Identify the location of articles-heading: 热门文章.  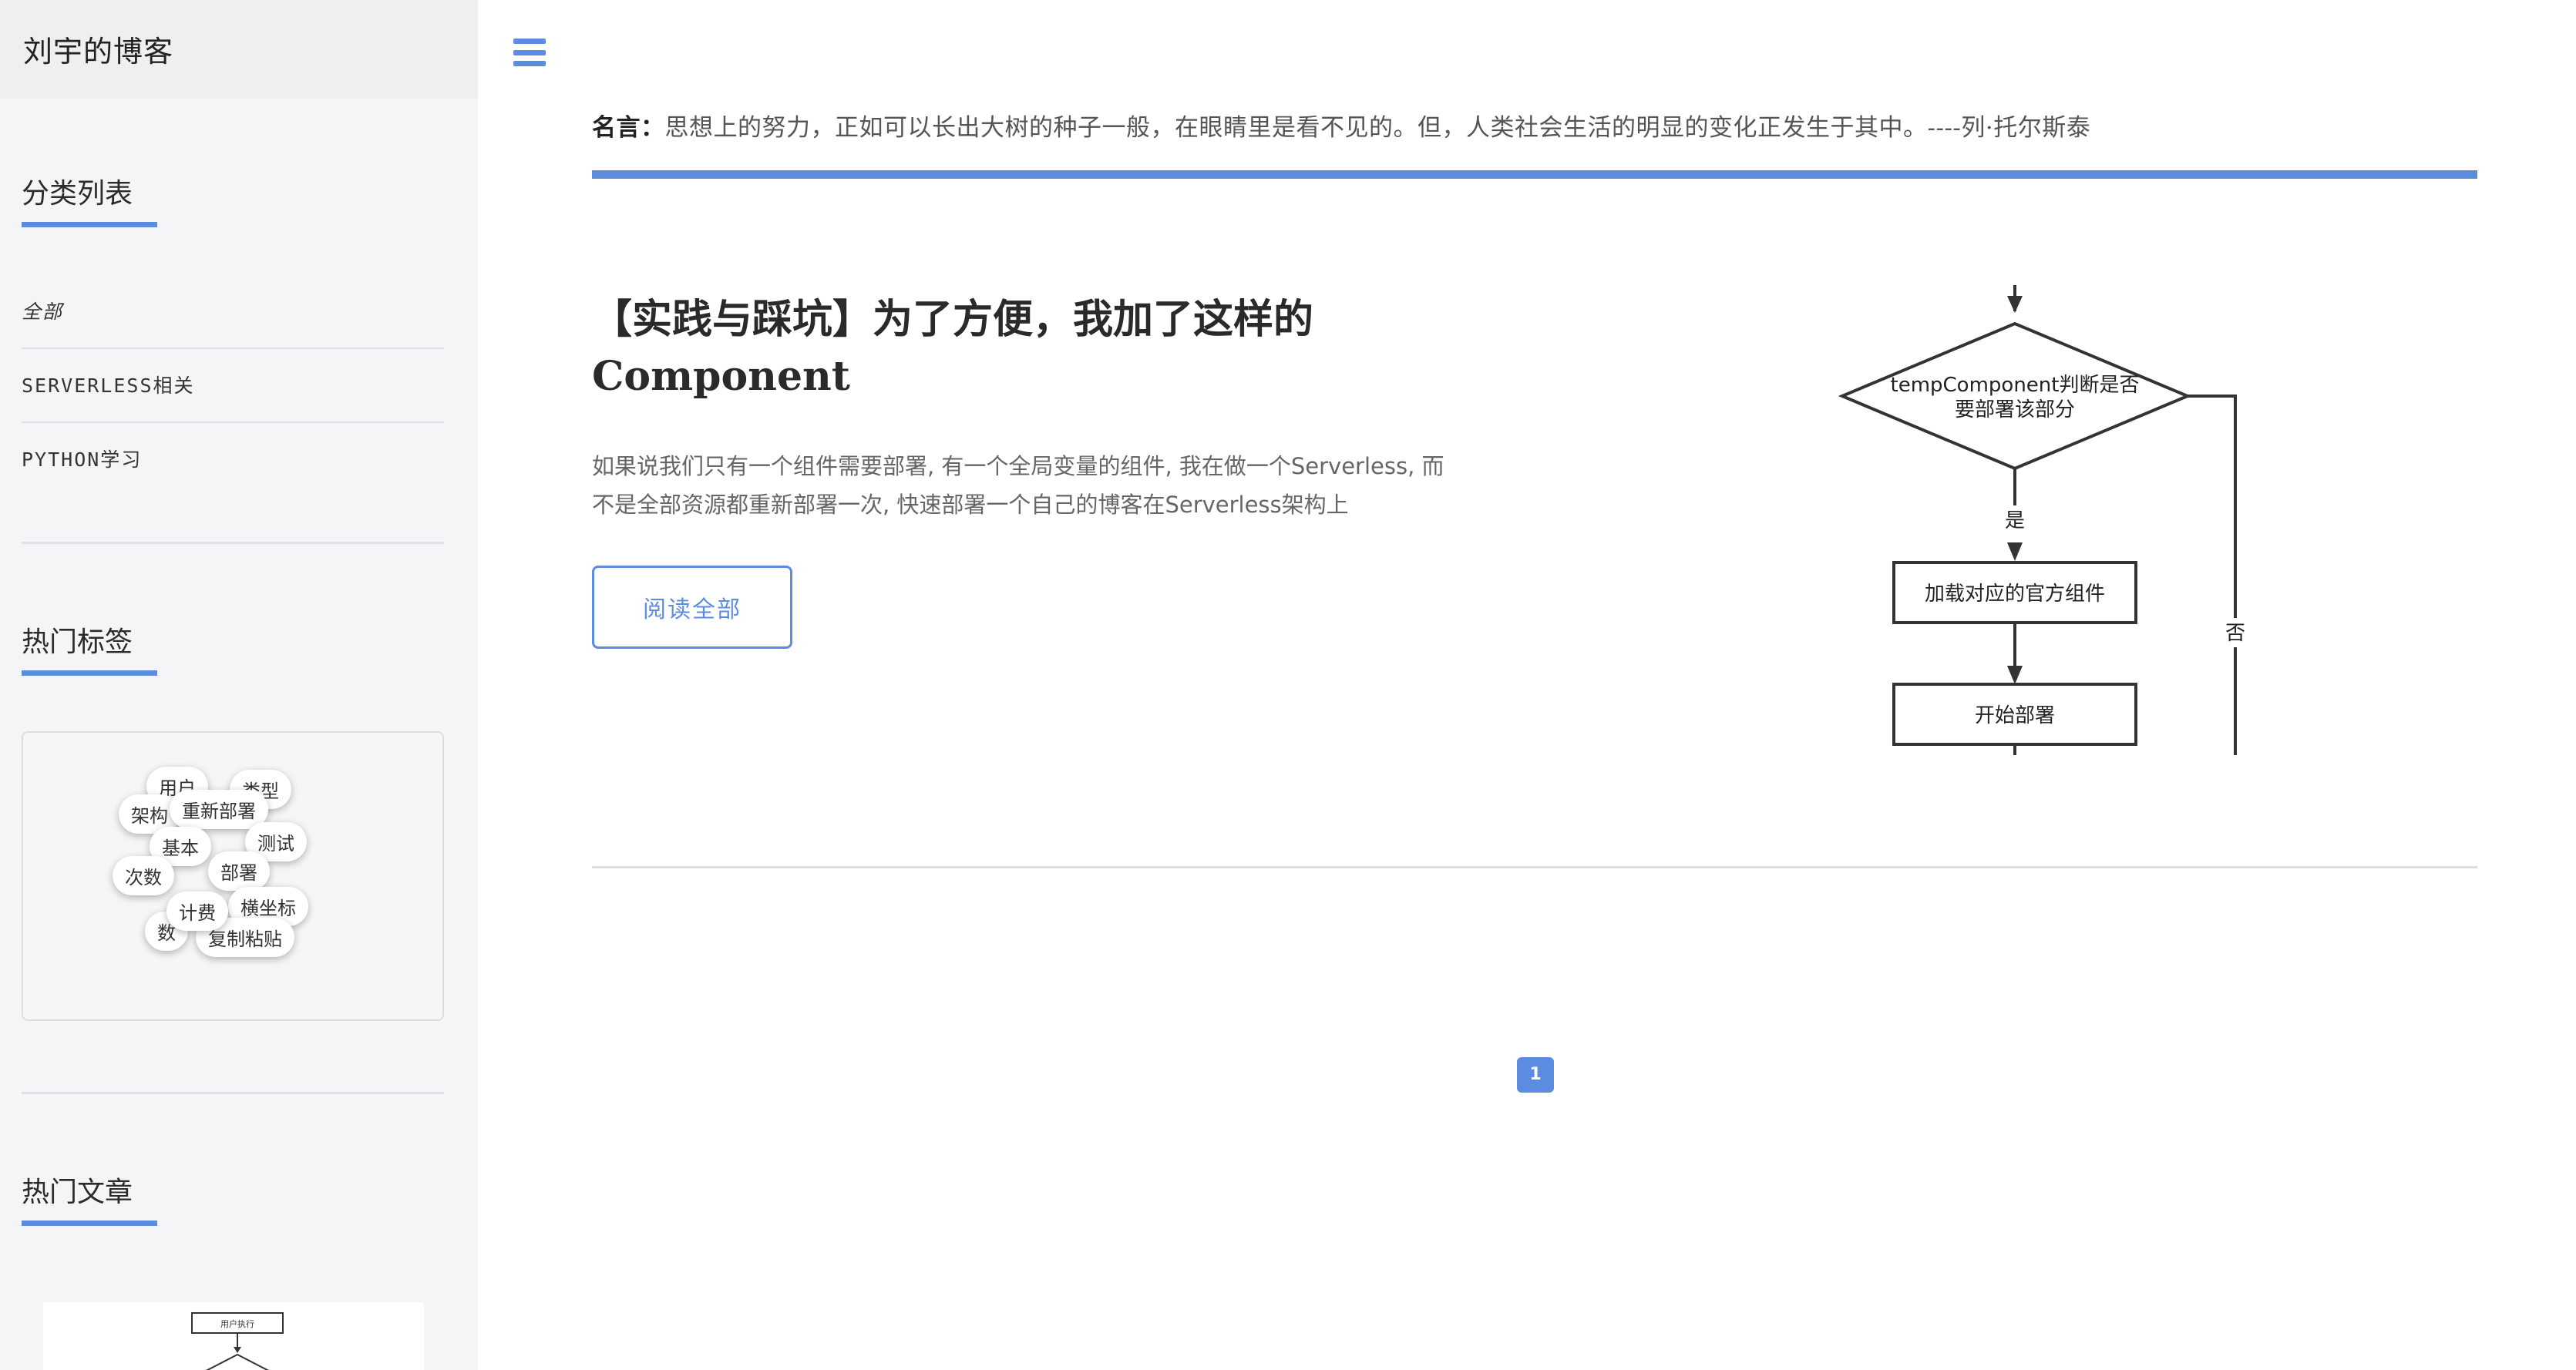
(89, 1198).